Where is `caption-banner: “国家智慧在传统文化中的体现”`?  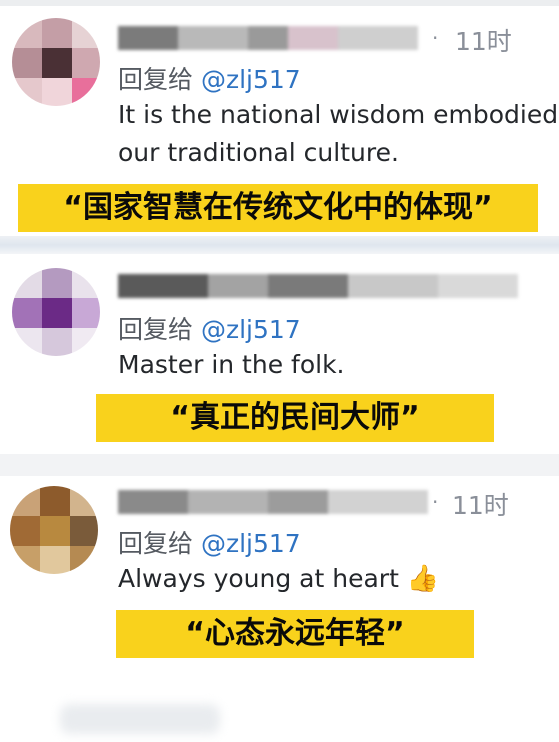 caption-banner: “国家智慧在传统文化中的体现” is located at coordinates (278, 208).